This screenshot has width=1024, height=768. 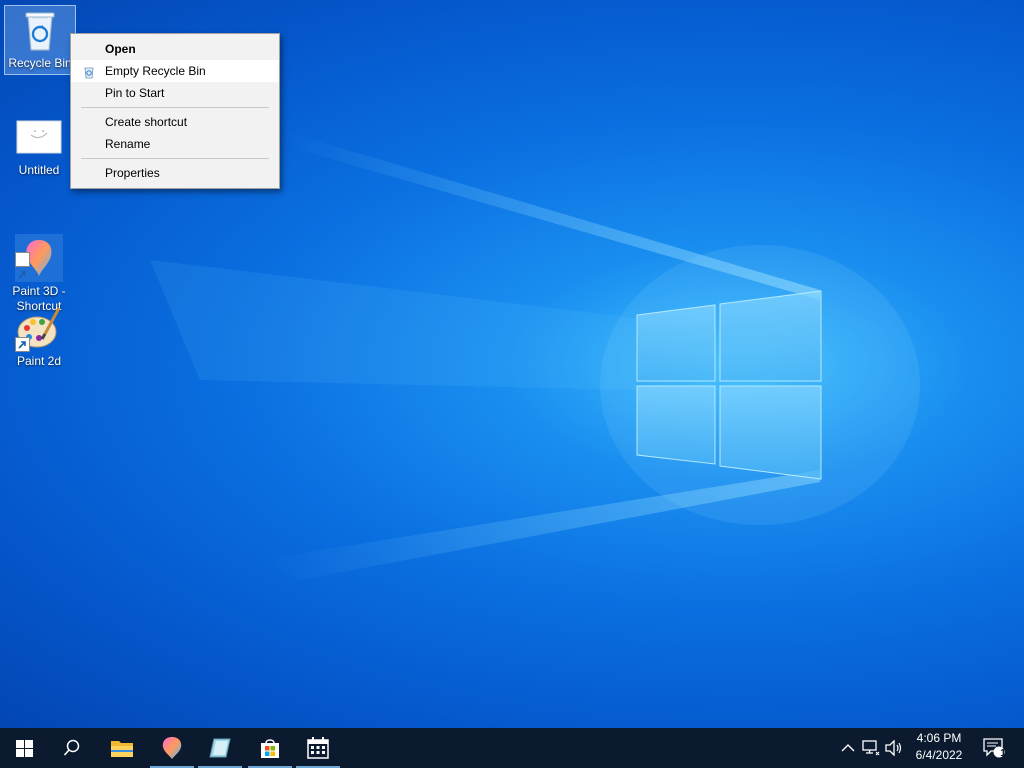 I want to click on action-center-button: 1, so click(x=994, y=748).